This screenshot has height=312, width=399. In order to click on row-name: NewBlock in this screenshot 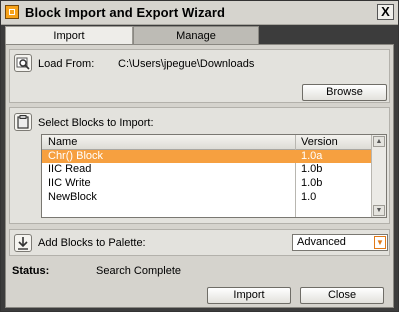, I will do `click(72, 197)`.